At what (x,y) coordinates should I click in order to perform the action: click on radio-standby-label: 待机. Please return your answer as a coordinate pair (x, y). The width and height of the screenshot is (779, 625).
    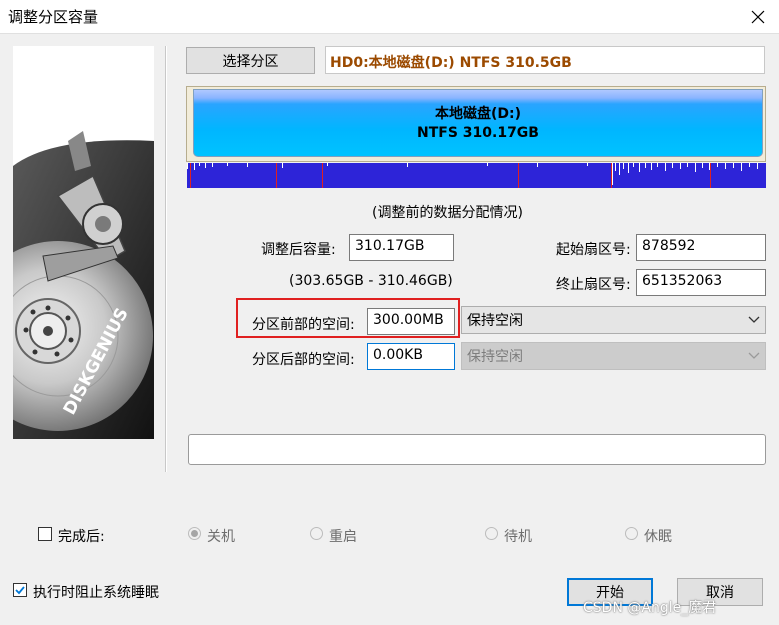
    Looking at the image, I should click on (518, 537).